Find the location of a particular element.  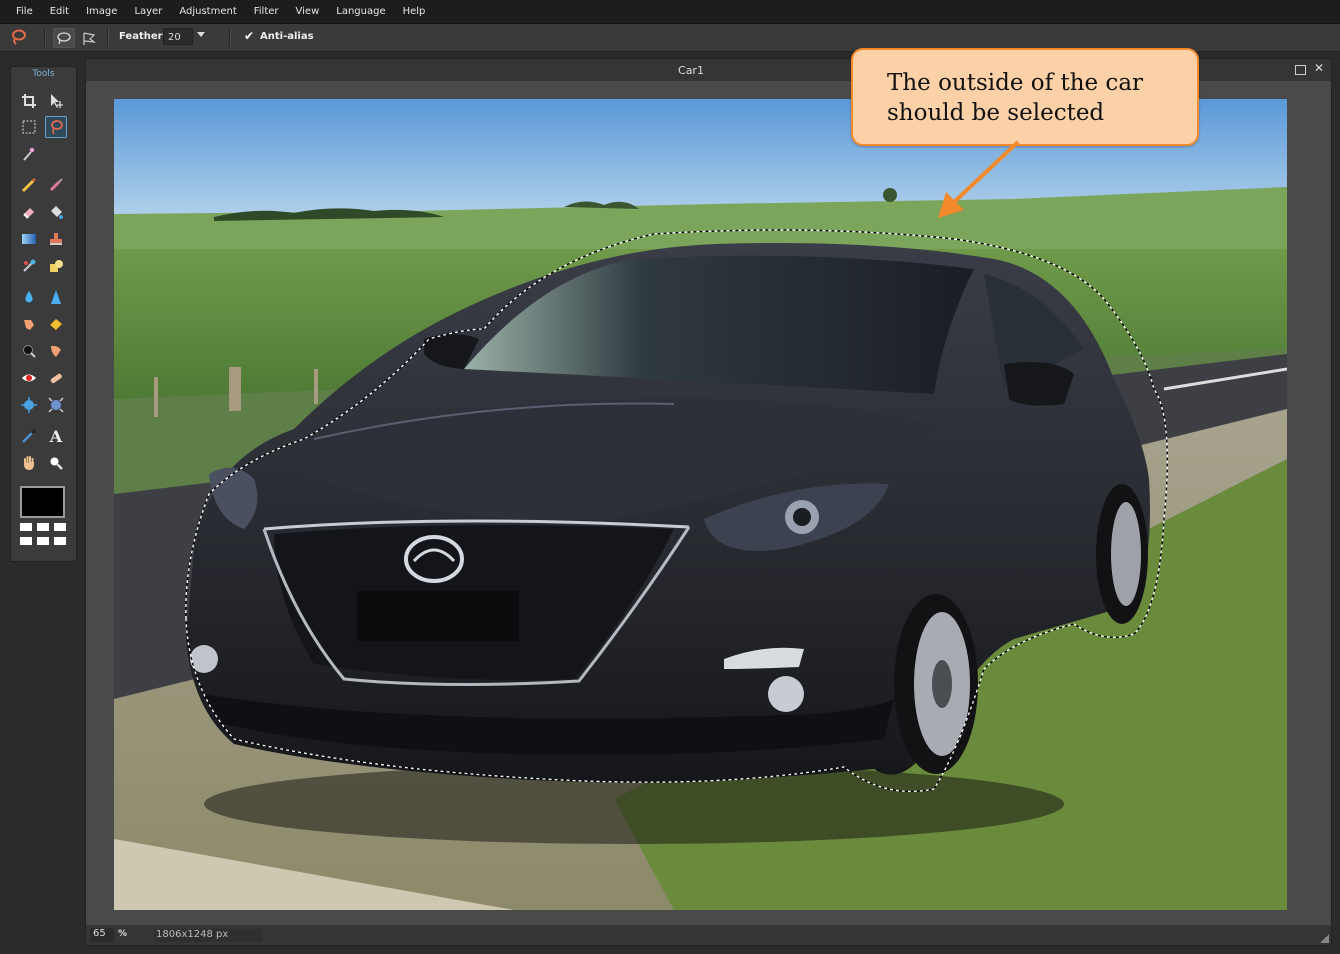

menu-adjustment: Adjustment is located at coordinates (208, 11).